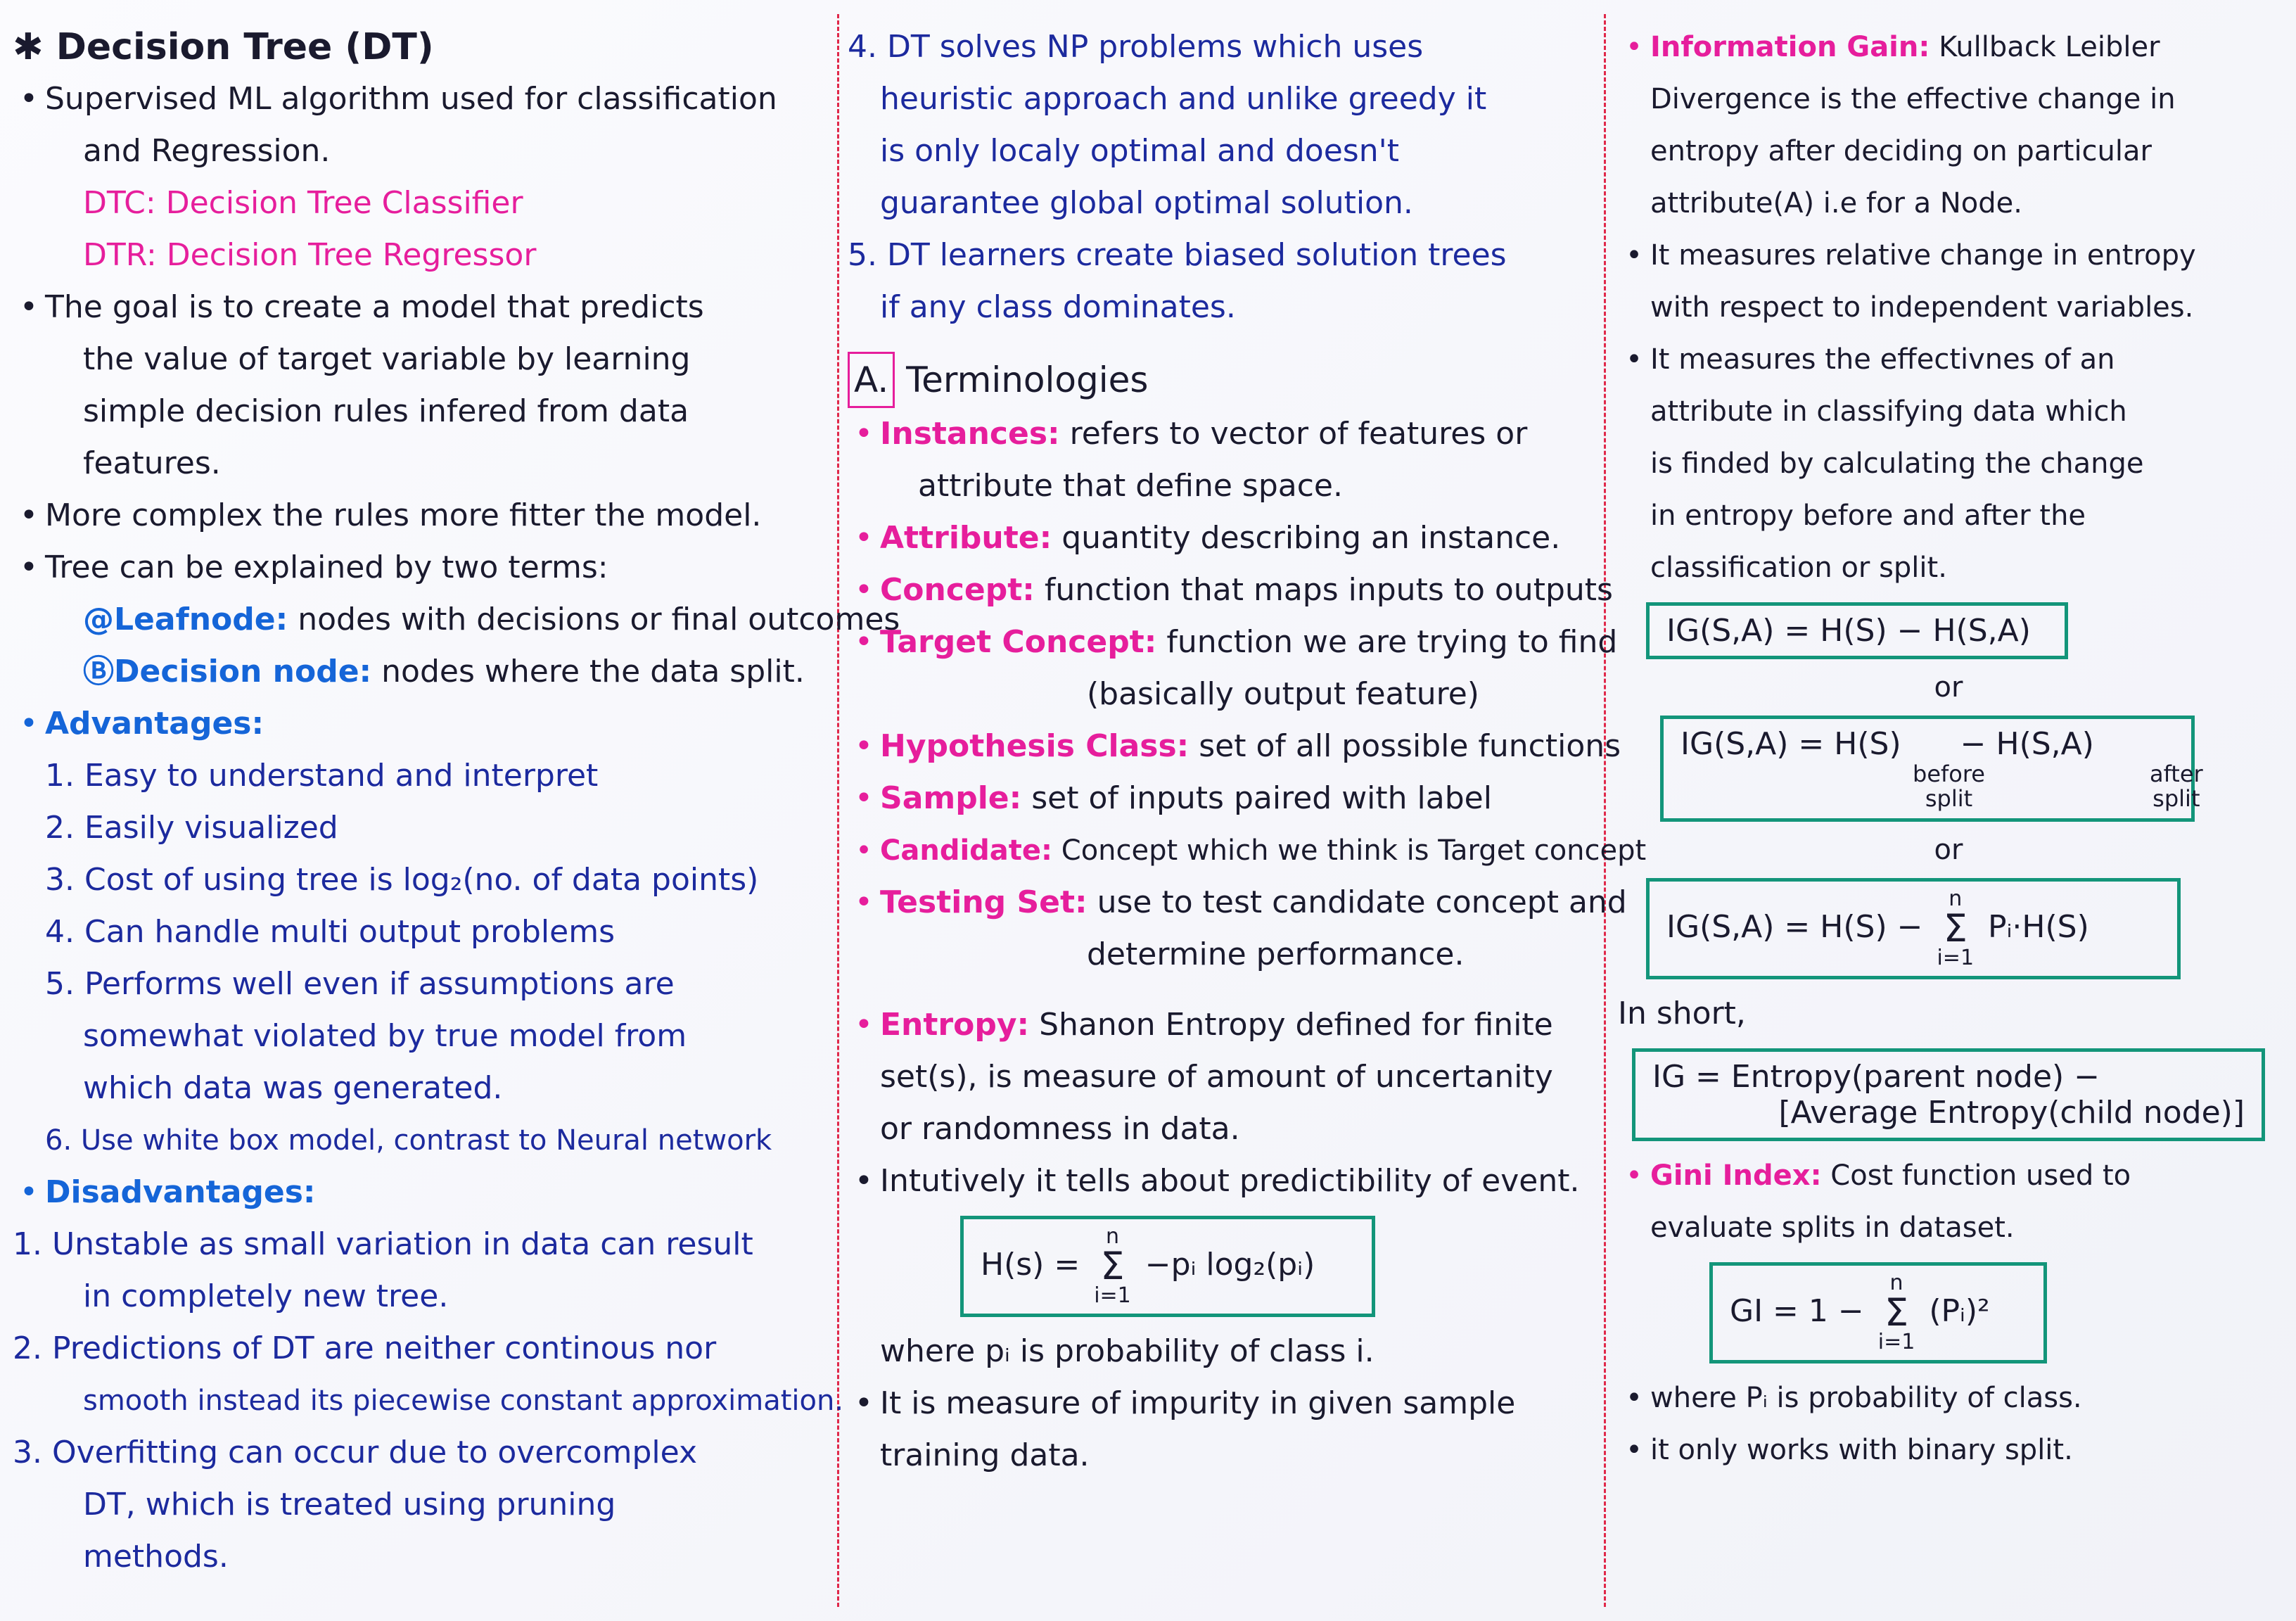  I want to click on section-letter: A., so click(872, 380).